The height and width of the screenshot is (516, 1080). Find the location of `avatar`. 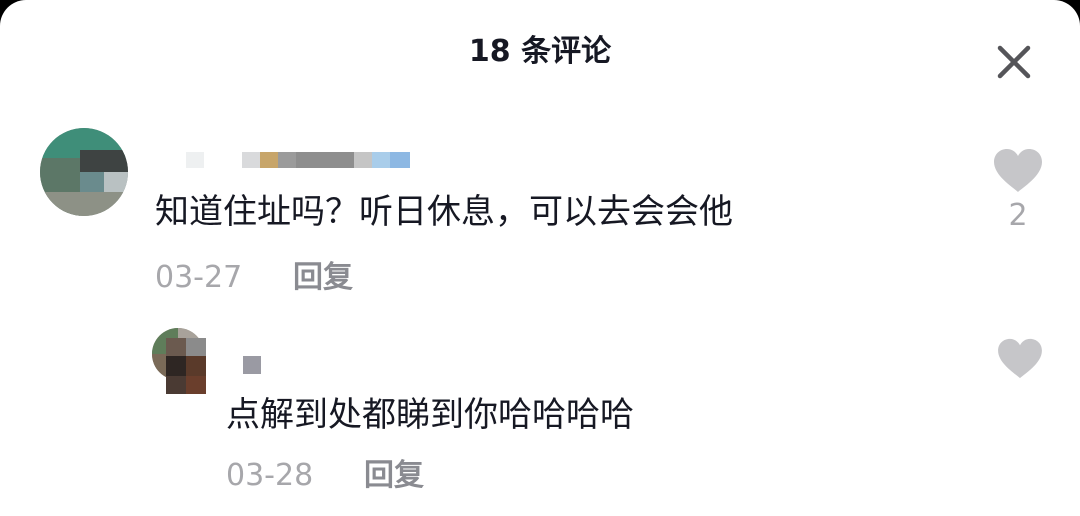

avatar is located at coordinates (84, 172).